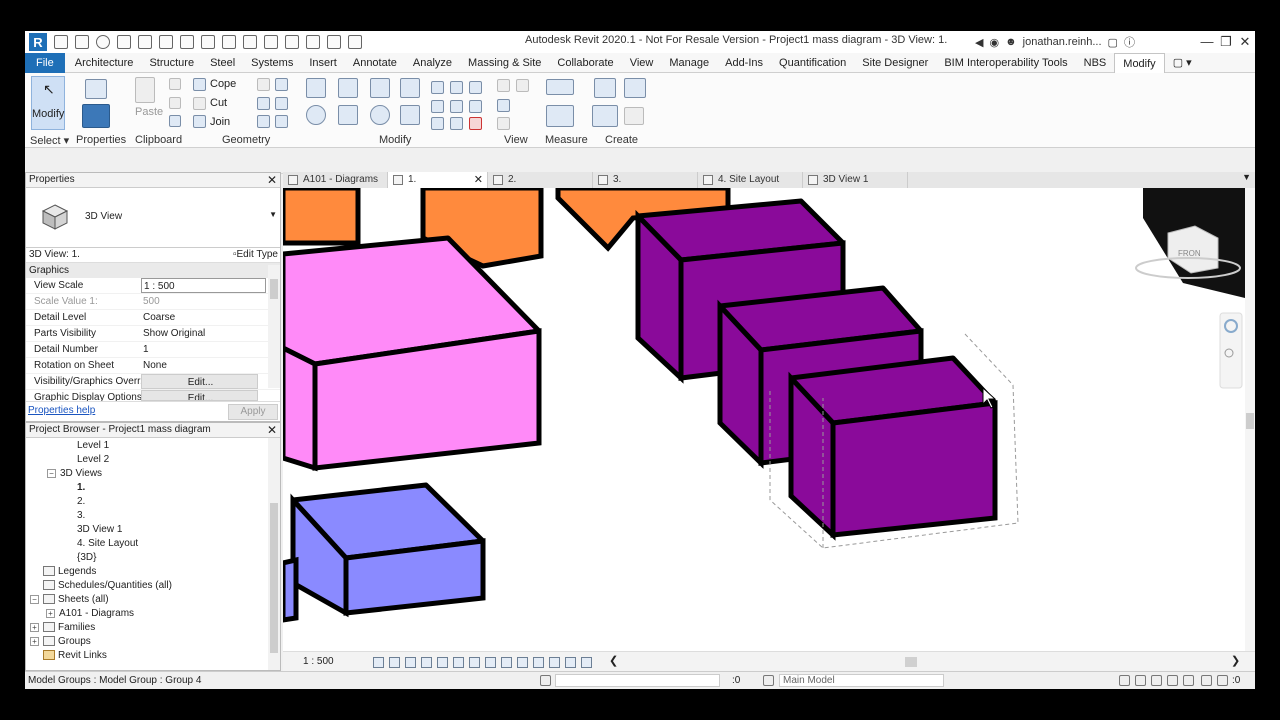 This screenshot has height=720, width=1280. What do you see at coordinates (75, 656) in the screenshot?
I see `tree-item-revit-links: Revit Links` at bounding box center [75, 656].